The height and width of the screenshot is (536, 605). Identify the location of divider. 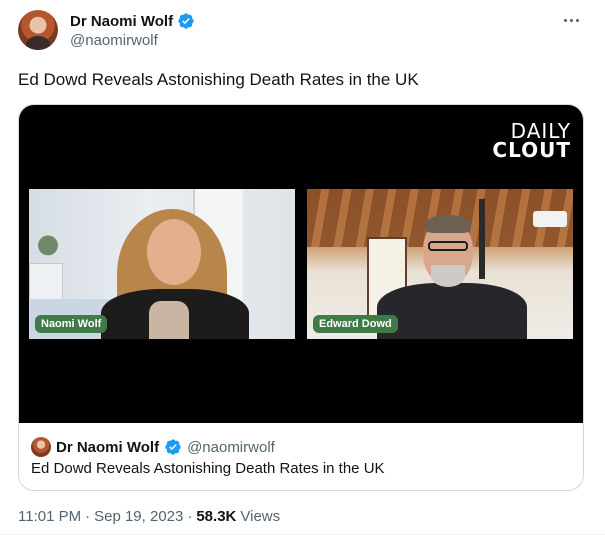
(302, 534).